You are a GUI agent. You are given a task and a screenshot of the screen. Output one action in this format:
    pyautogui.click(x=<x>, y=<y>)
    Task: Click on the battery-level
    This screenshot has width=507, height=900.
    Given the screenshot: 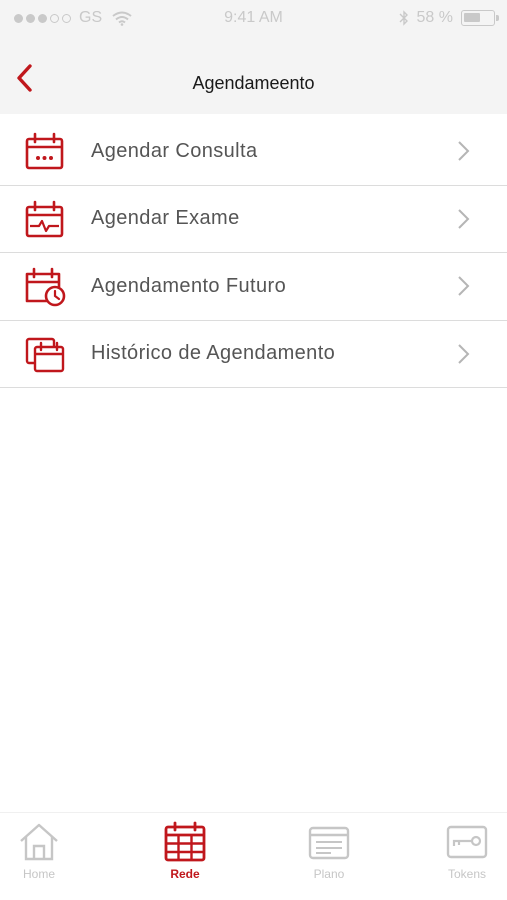 What is the action you would take?
    pyautogui.click(x=472, y=17)
    